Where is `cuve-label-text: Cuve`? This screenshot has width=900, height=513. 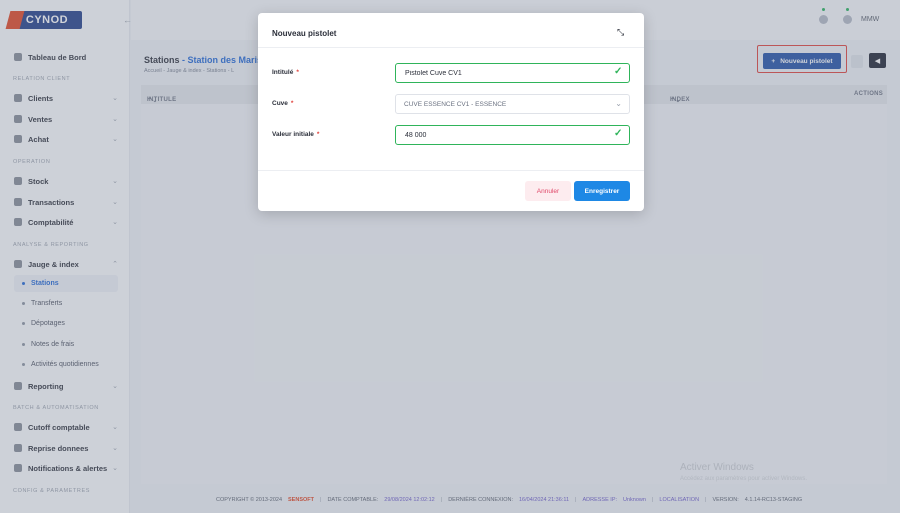 cuve-label-text: Cuve is located at coordinates (280, 103).